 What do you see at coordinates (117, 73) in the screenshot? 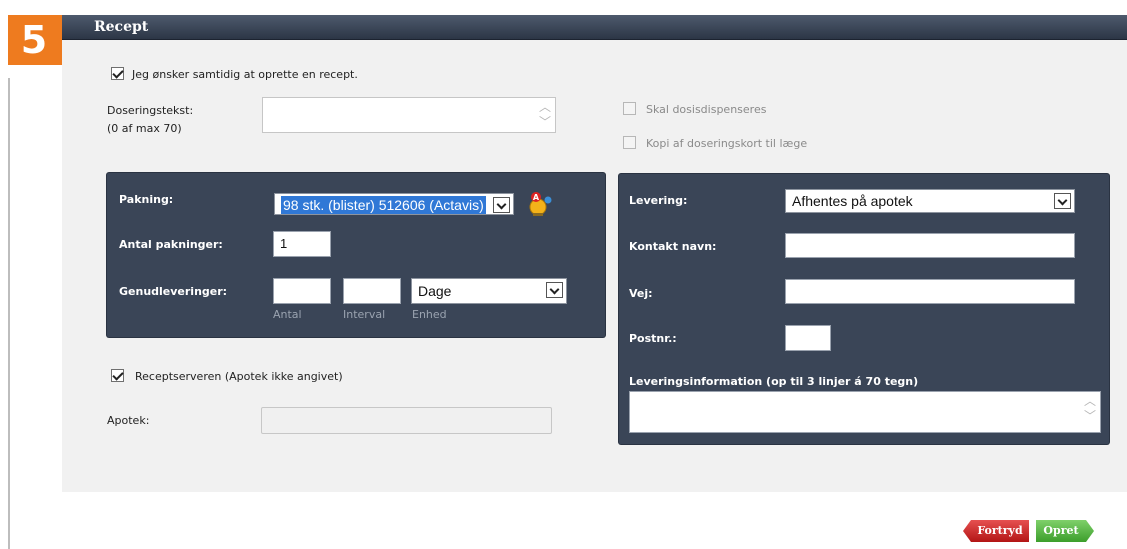
I see `create-recipe-checkbox` at bounding box center [117, 73].